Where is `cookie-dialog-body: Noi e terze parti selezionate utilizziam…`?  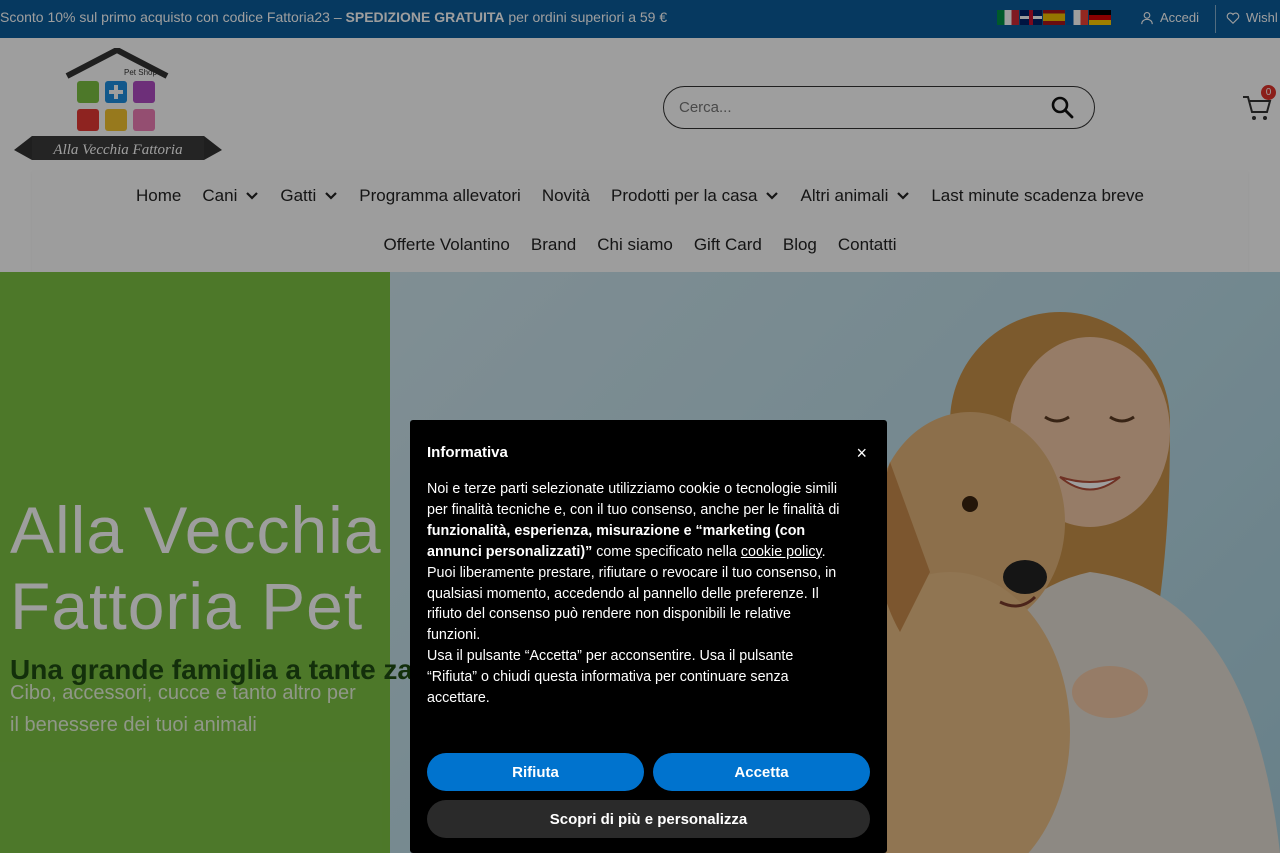 cookie-dialog-body: Noi e terze parti selezionate utilizziam… is located at coordinates (637, 594).